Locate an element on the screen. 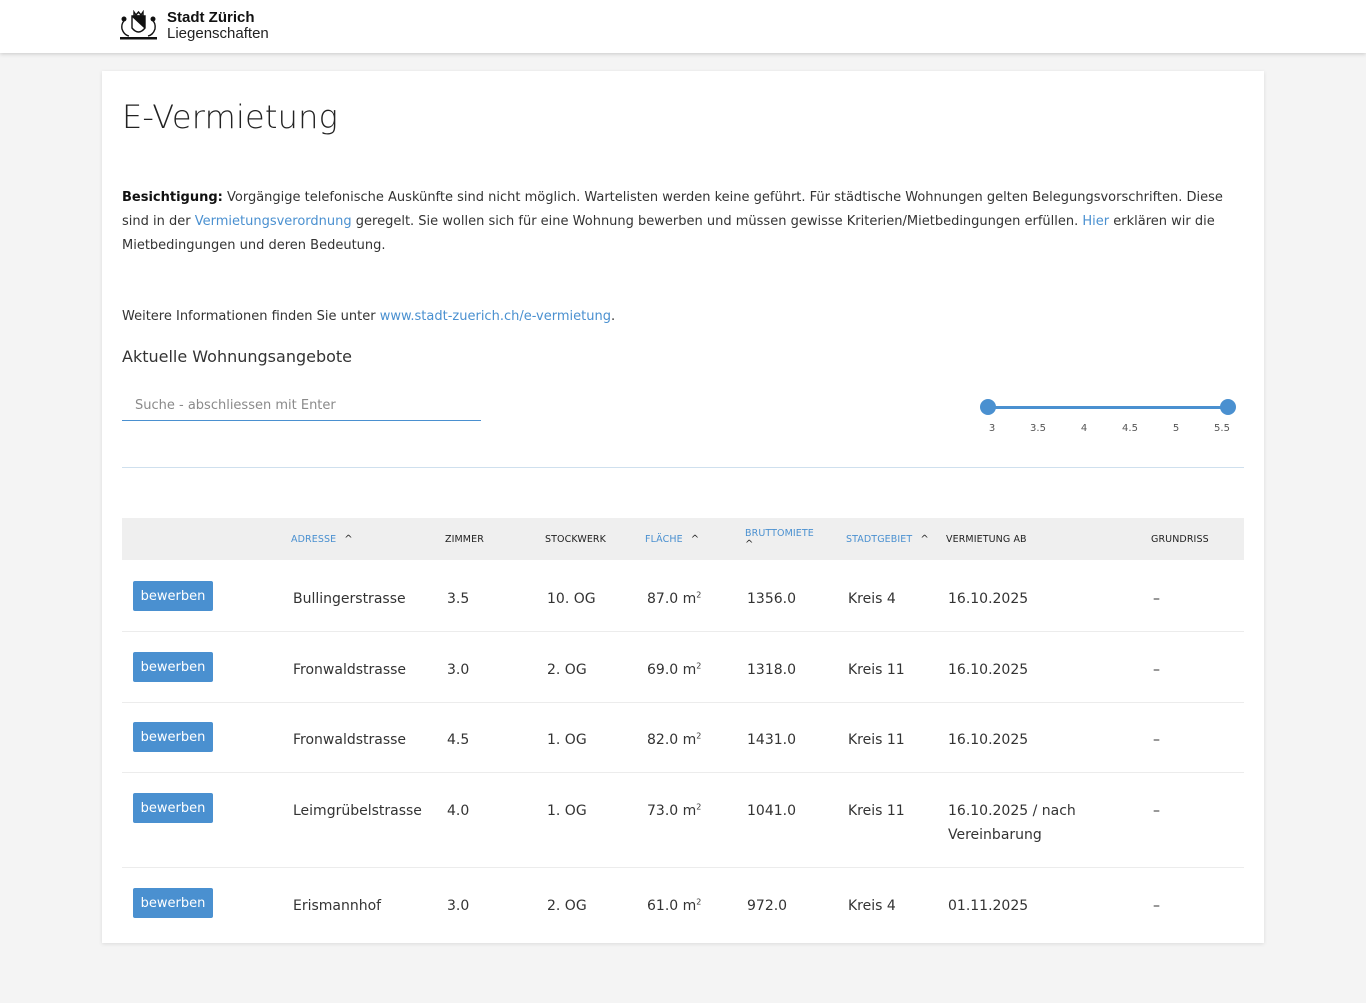 Image resolution: width=1366 pixels, height=1003 pixels. column-label: GRUNDRISS is located at coordinates (1180, 539).